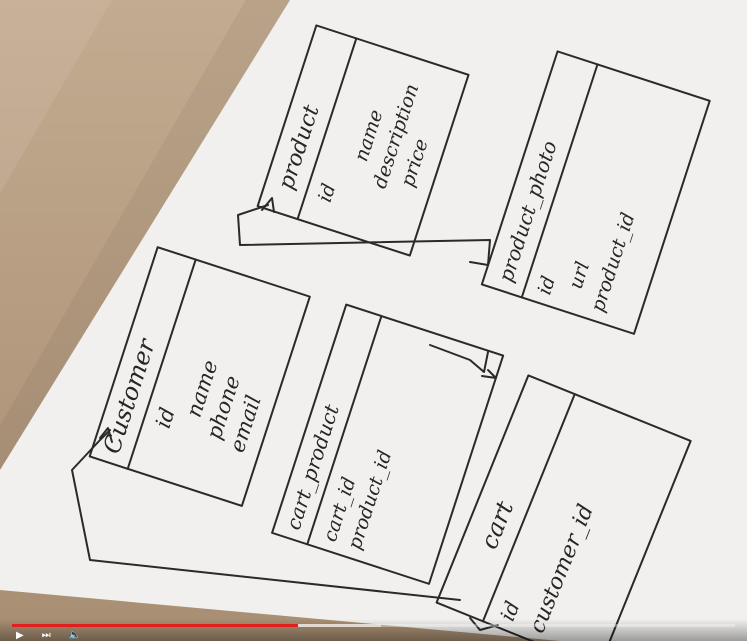 This screenshot has height=641, width=747. Describe the element at coordinates (373, 630) in the screenshot. I see `video-player-bar: ▶ ⏭ 🔈` at that location.